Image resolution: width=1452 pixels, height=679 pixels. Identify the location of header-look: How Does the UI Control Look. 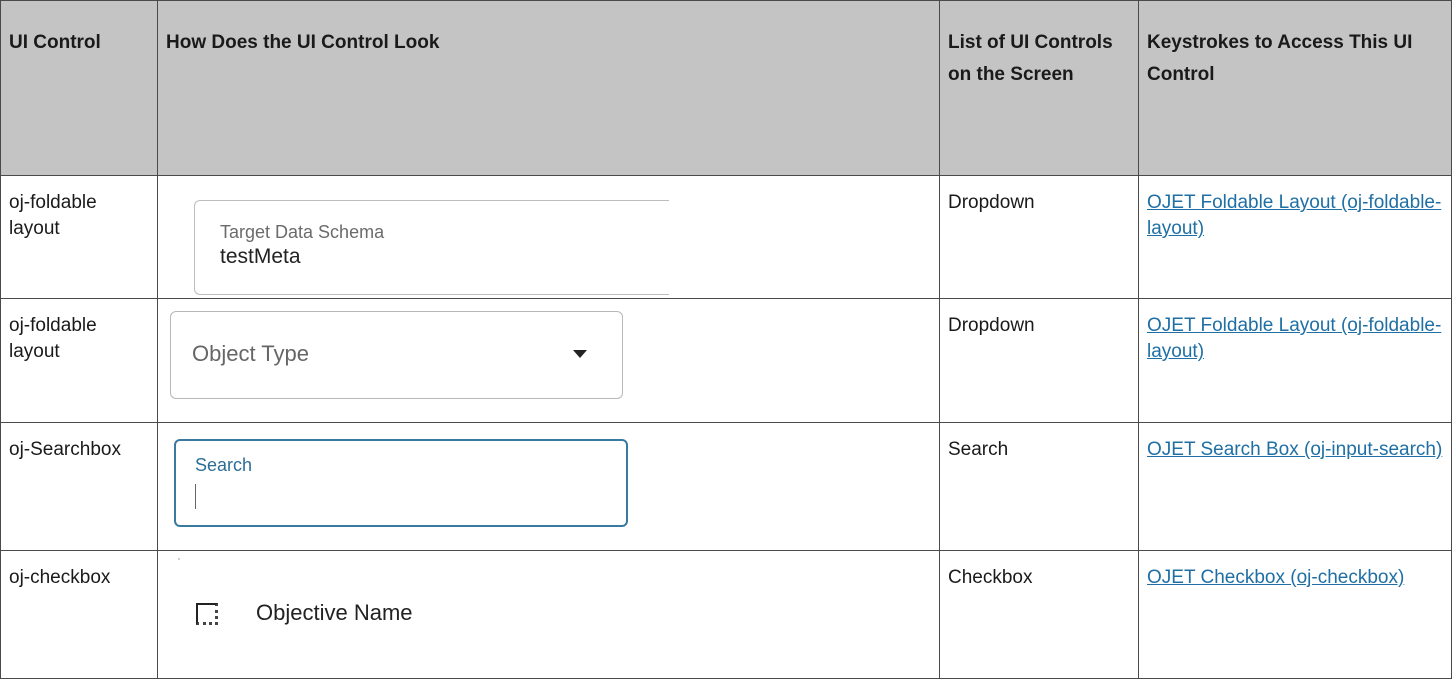
(548, 88).